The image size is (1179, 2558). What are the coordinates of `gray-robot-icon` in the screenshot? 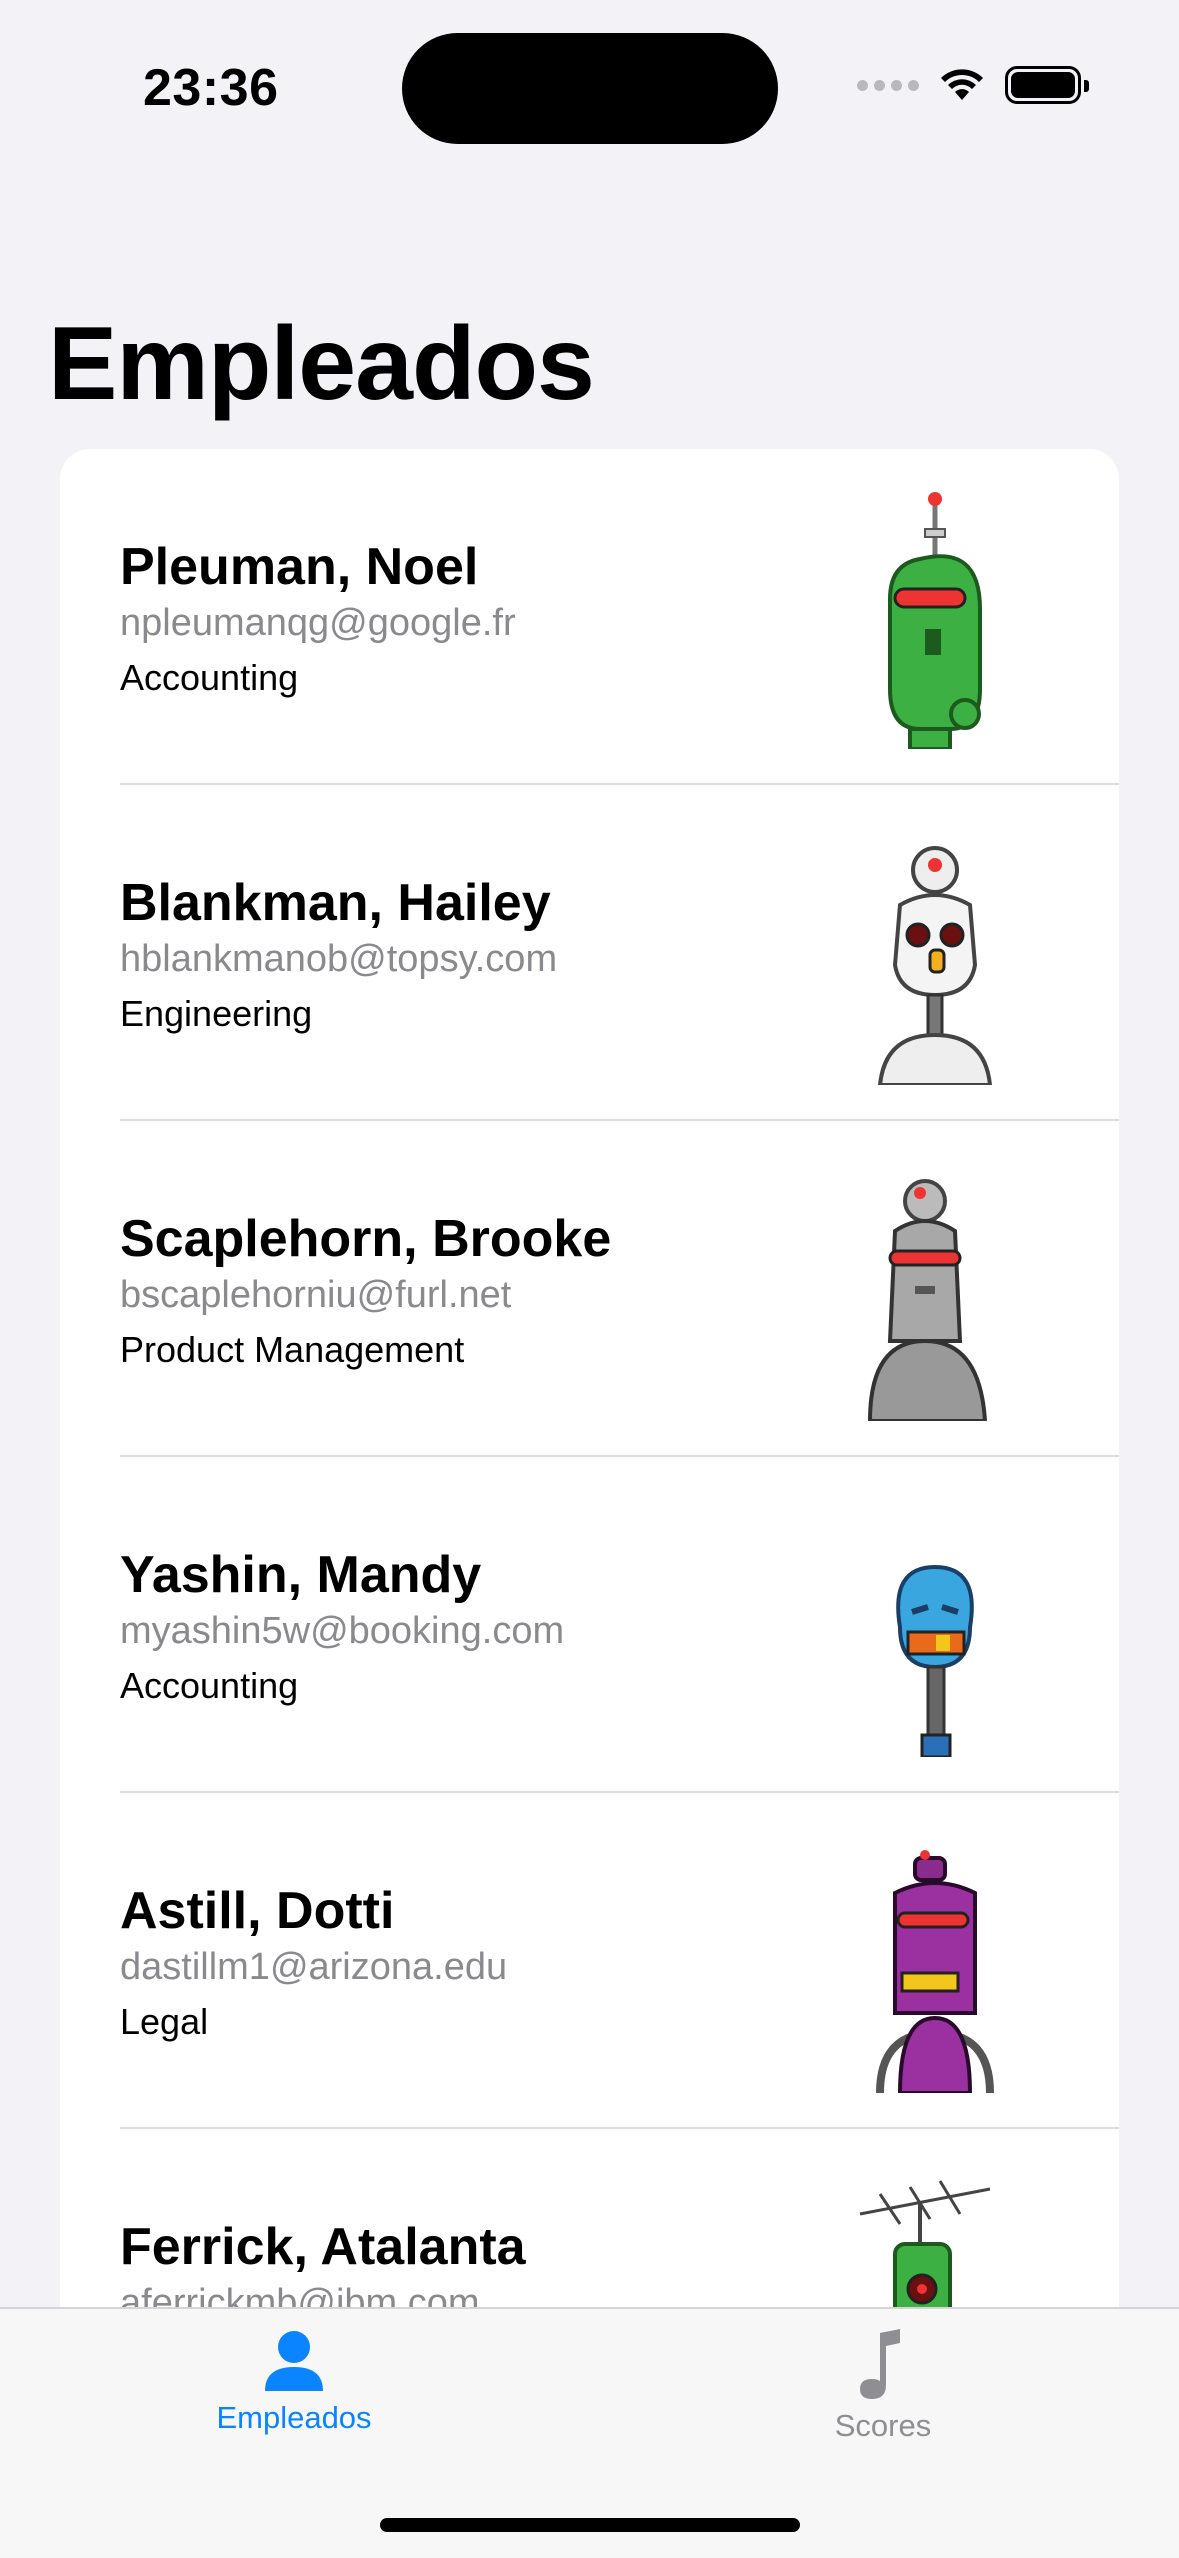 It's located at (927, 1300).